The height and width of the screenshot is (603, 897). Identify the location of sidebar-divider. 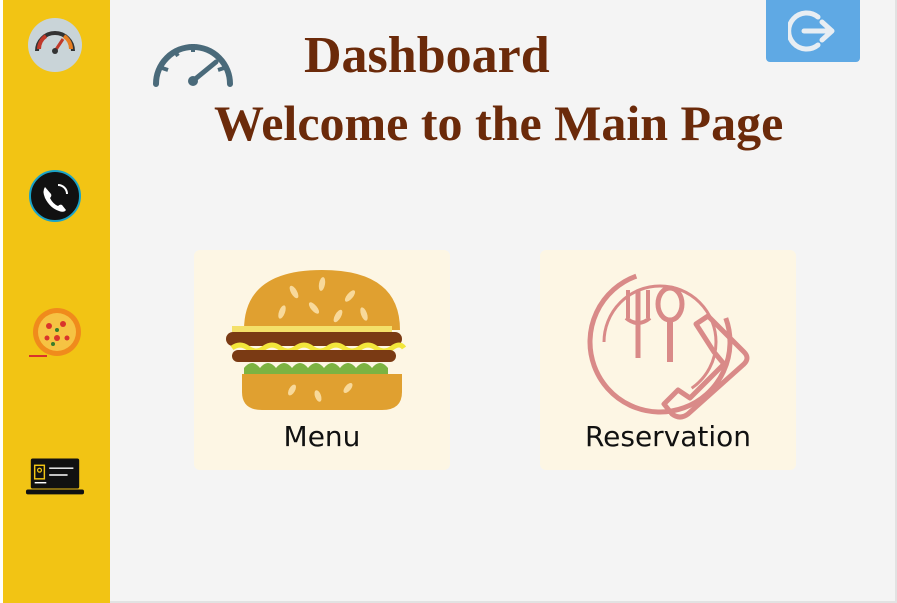
(1, 301).